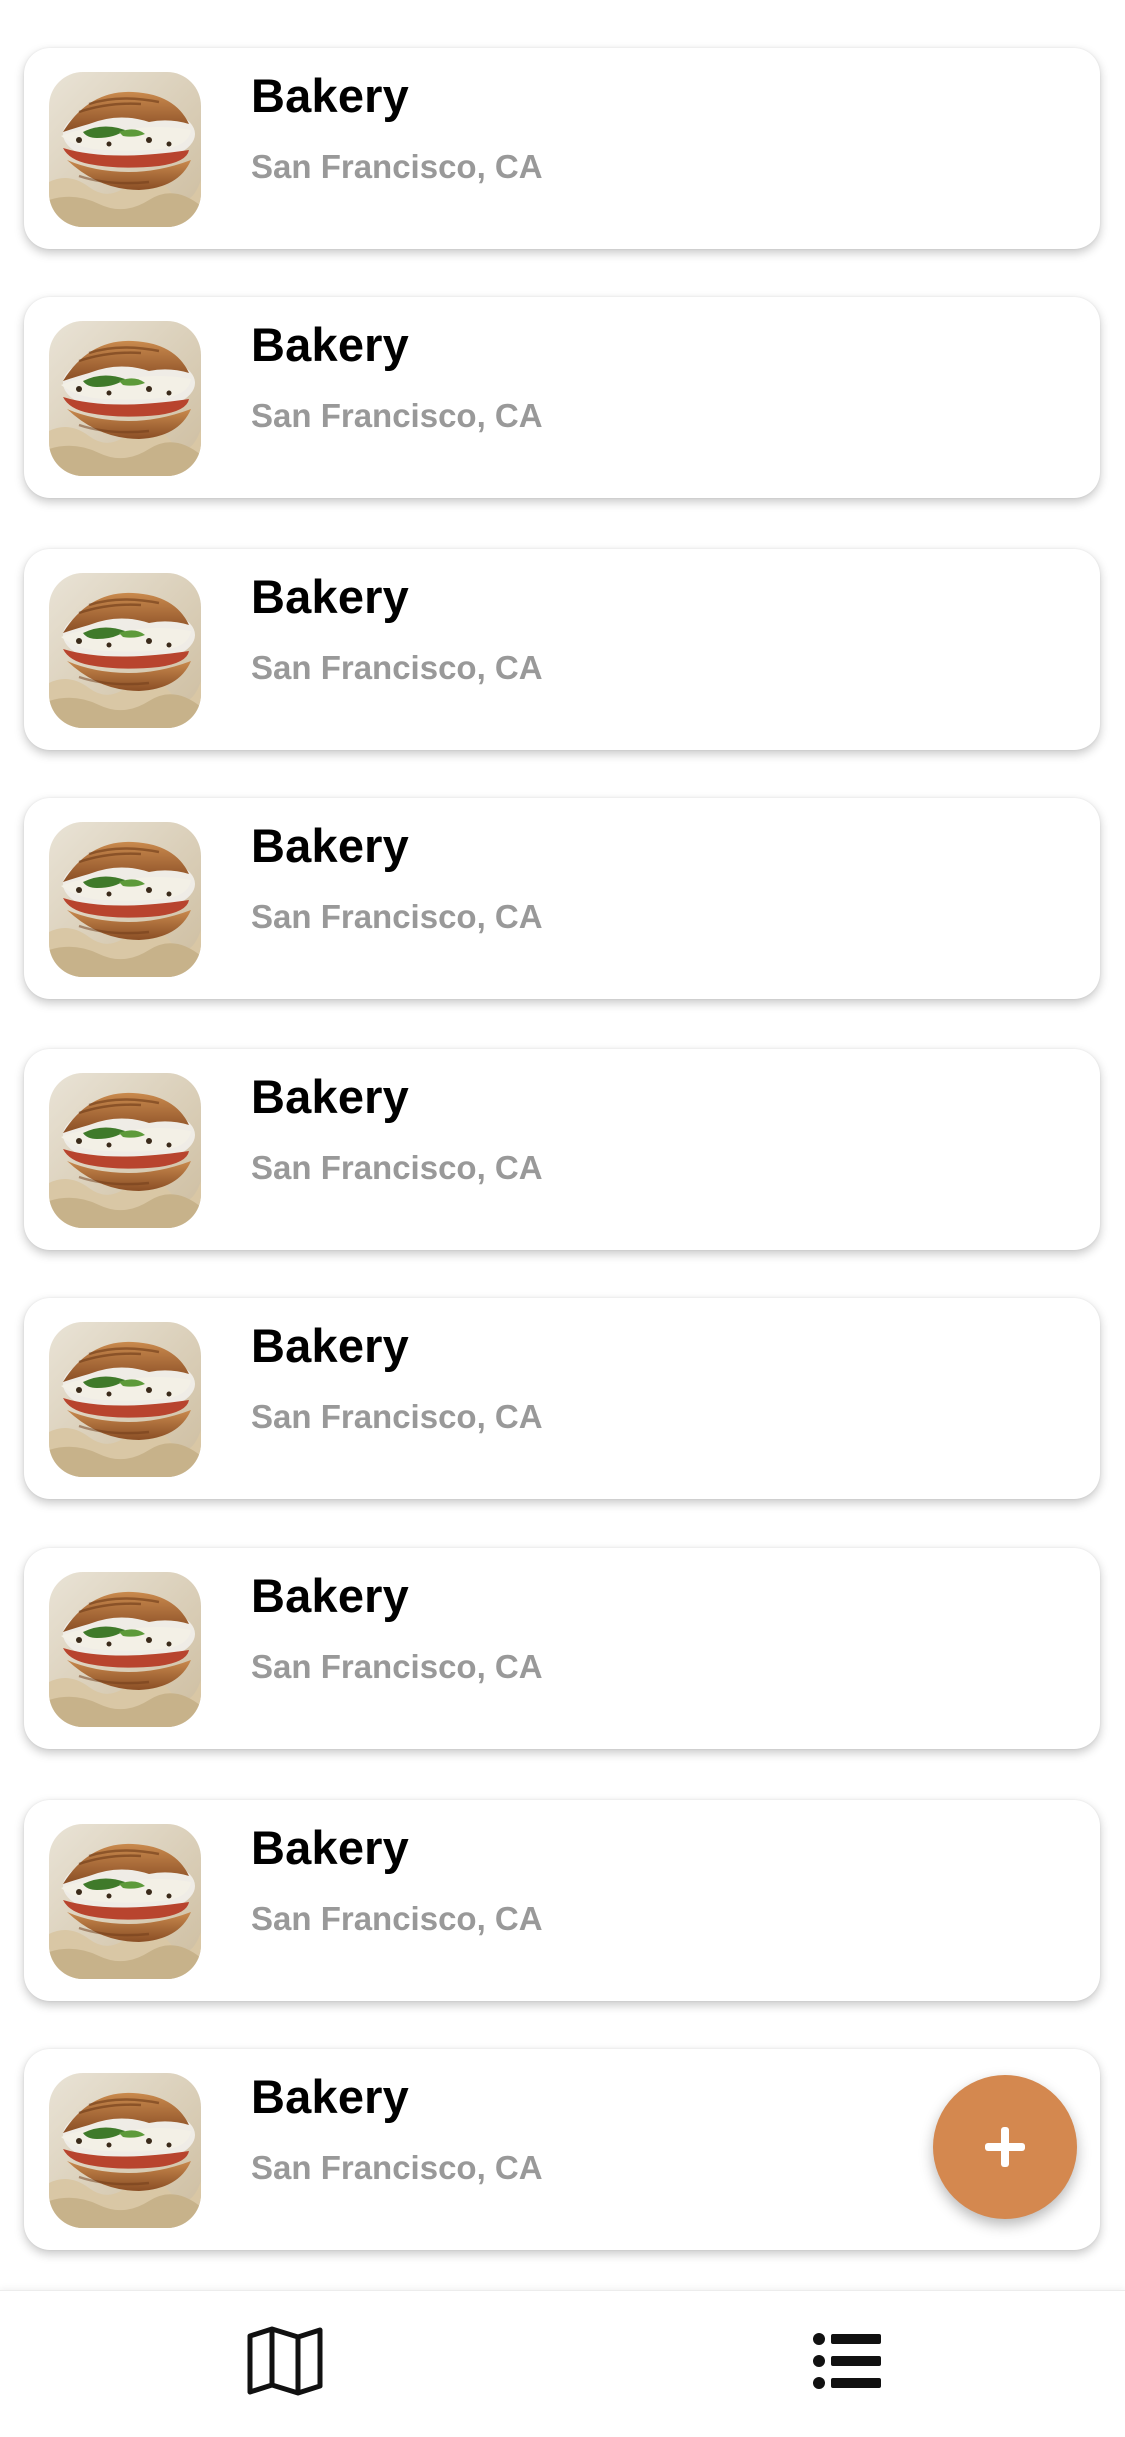  I want to click on add-place-button, so click(1005, 2147).